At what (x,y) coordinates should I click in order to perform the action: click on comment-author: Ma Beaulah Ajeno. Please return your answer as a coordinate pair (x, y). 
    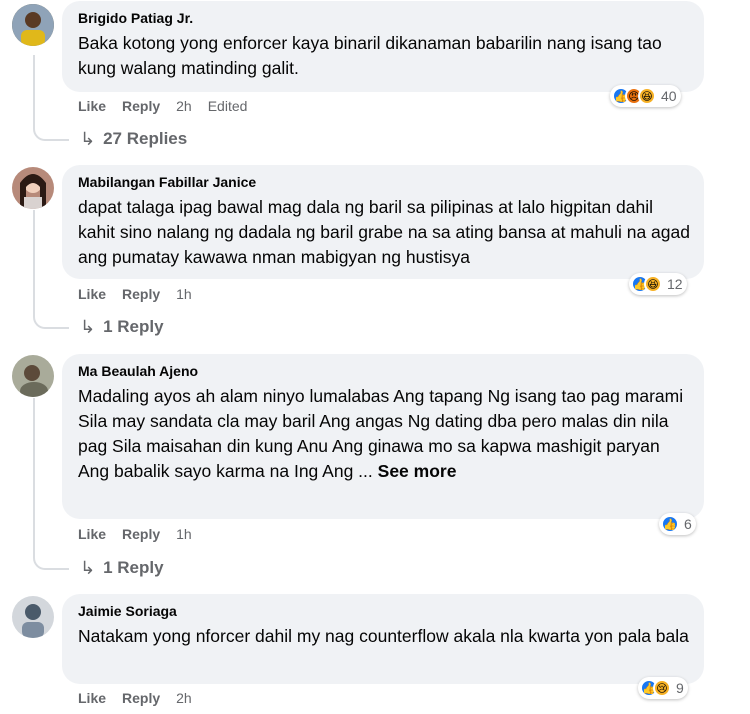
    Looking at the image, I should click on (384, 371).